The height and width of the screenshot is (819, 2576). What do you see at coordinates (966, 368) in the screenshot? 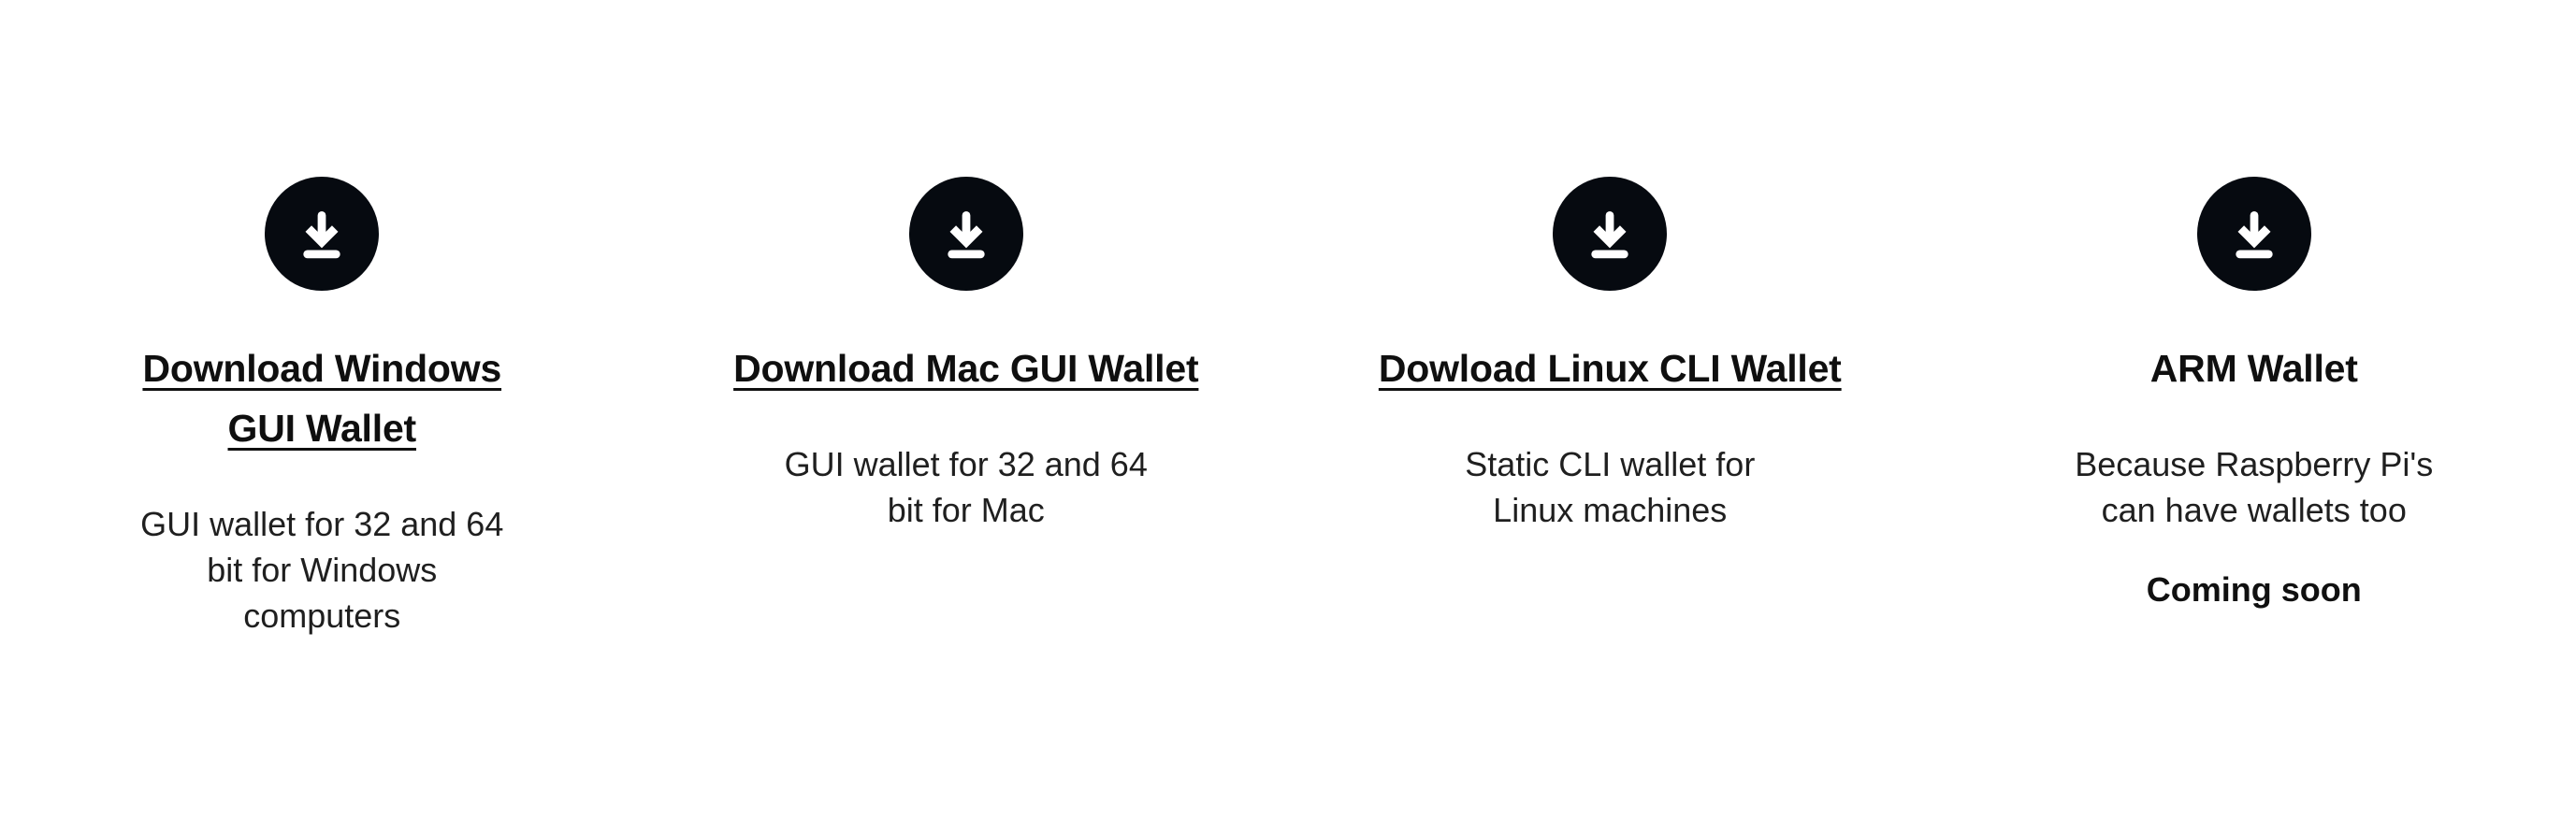
I see `wallet-title-link-mac: Download Mac GUI Wallet` at bounding box center [966, 368].